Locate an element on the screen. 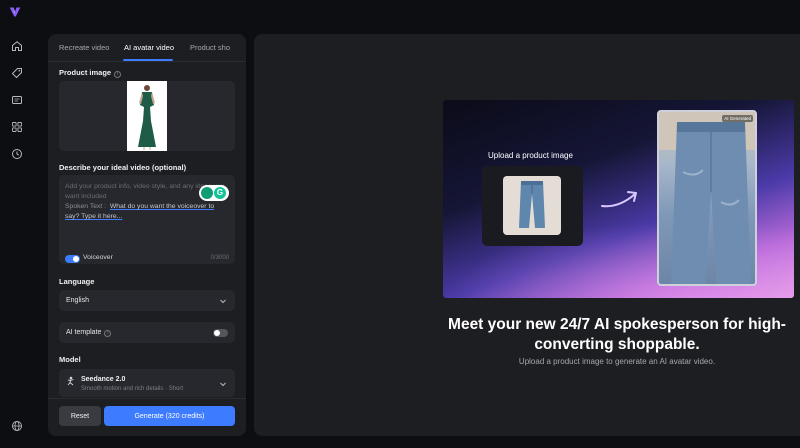 The height and width of the screenshot is (448, 800). grammarly-g-icon: G is located at coordinates (220, 193).